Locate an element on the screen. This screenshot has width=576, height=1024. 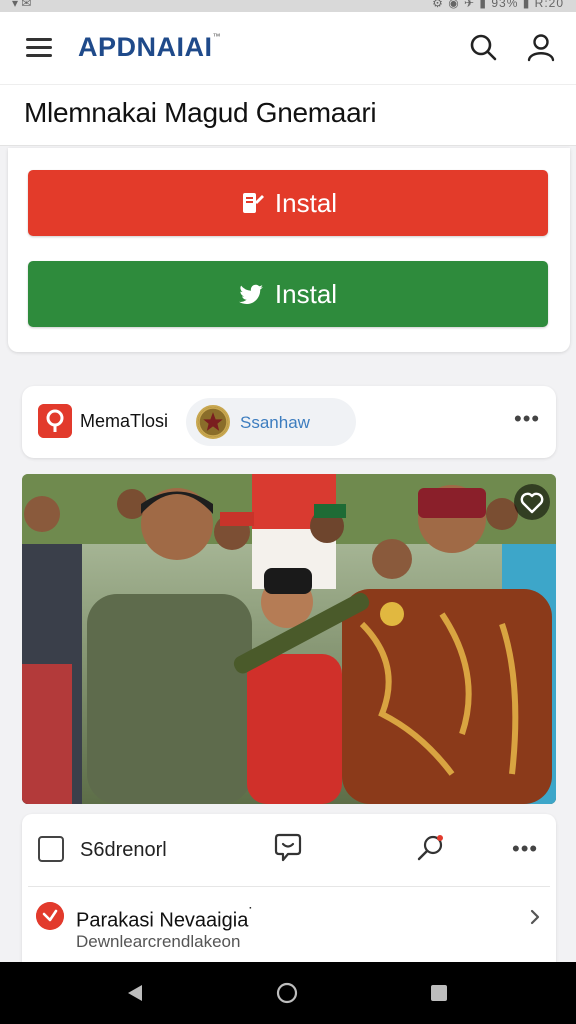
app-bar: APDNAIAI™ is located at coordinates (288, 48).